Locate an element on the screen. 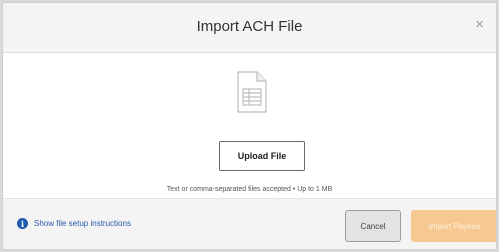  info-icon: i is located at coordinates (22, 223).